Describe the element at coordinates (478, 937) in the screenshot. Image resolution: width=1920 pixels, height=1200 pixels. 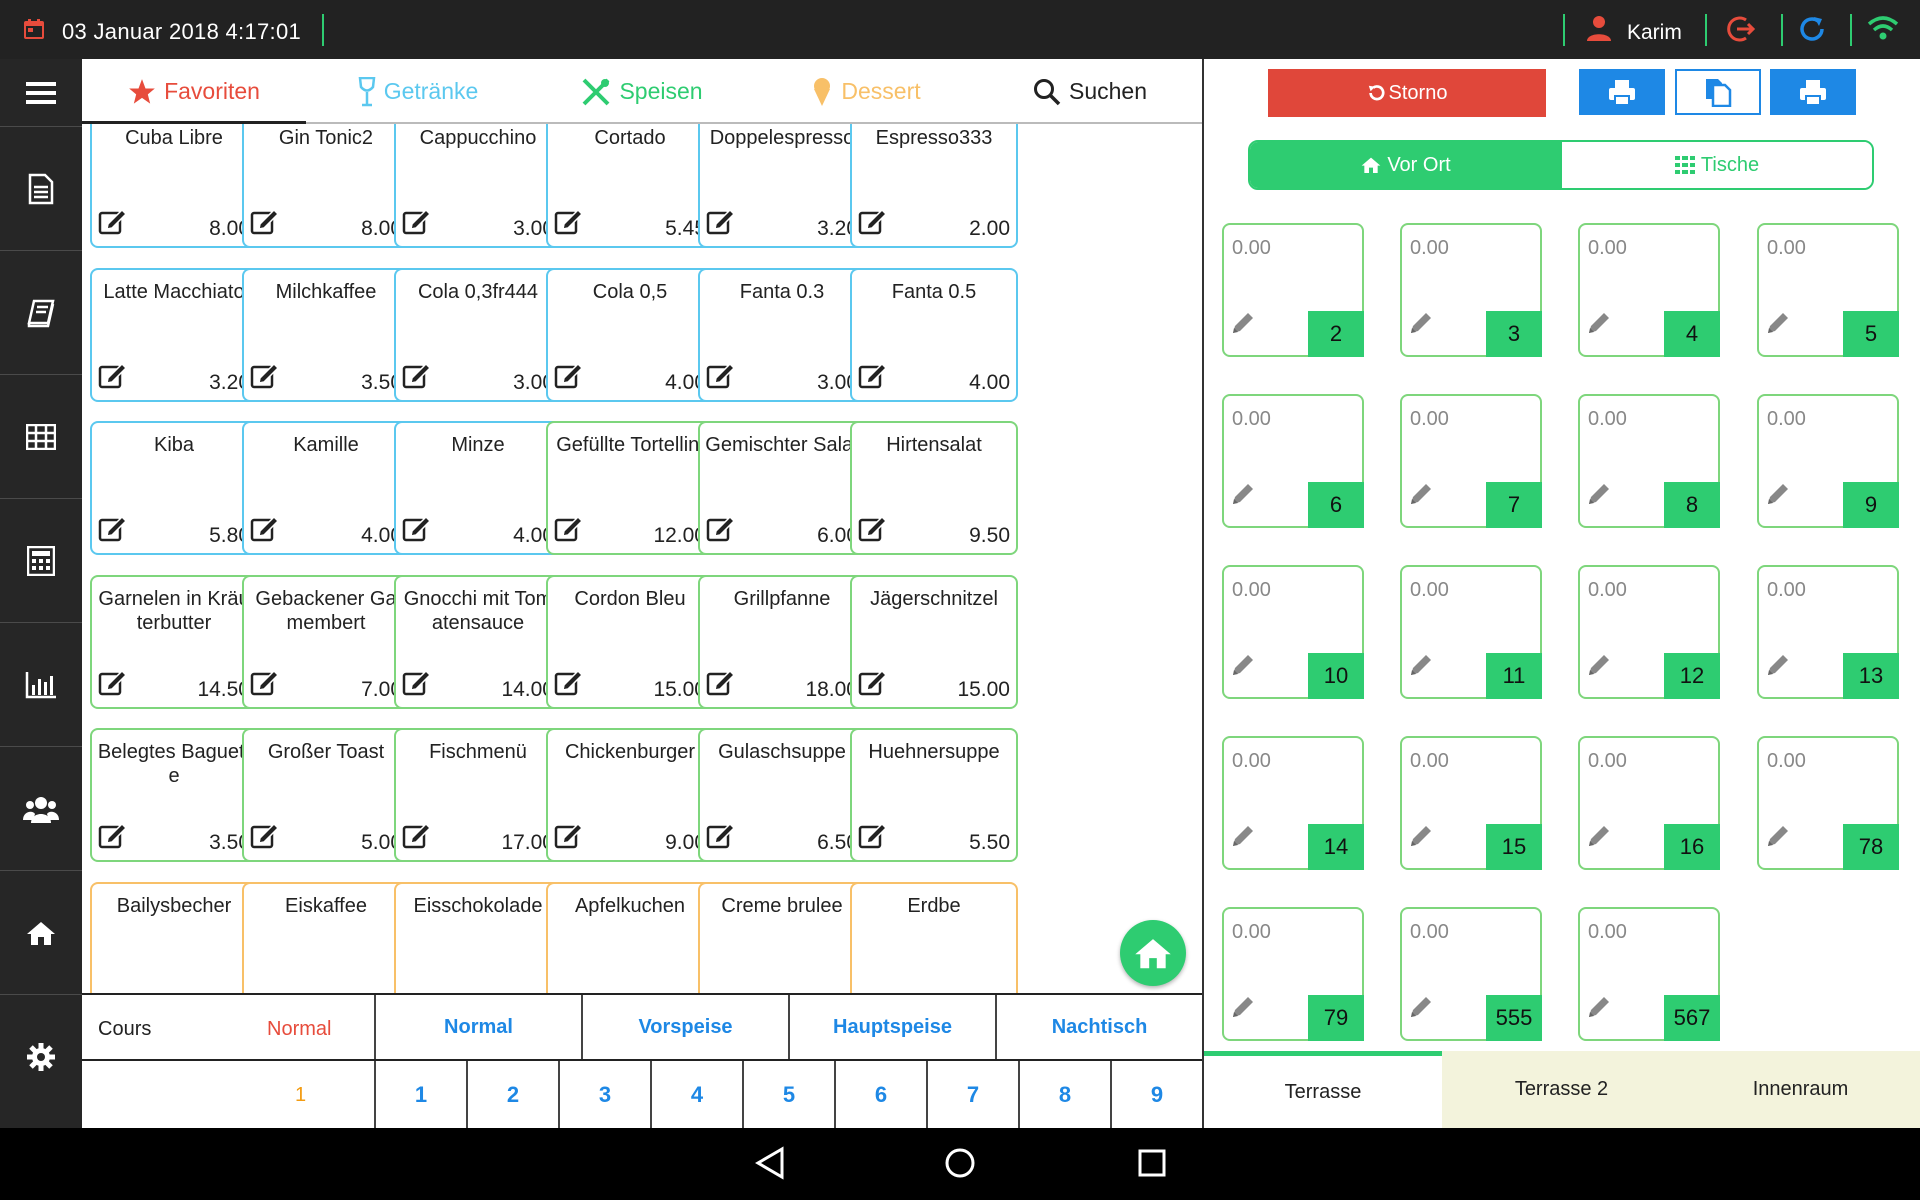
I see `product-card: Eisschokolade` at that location.